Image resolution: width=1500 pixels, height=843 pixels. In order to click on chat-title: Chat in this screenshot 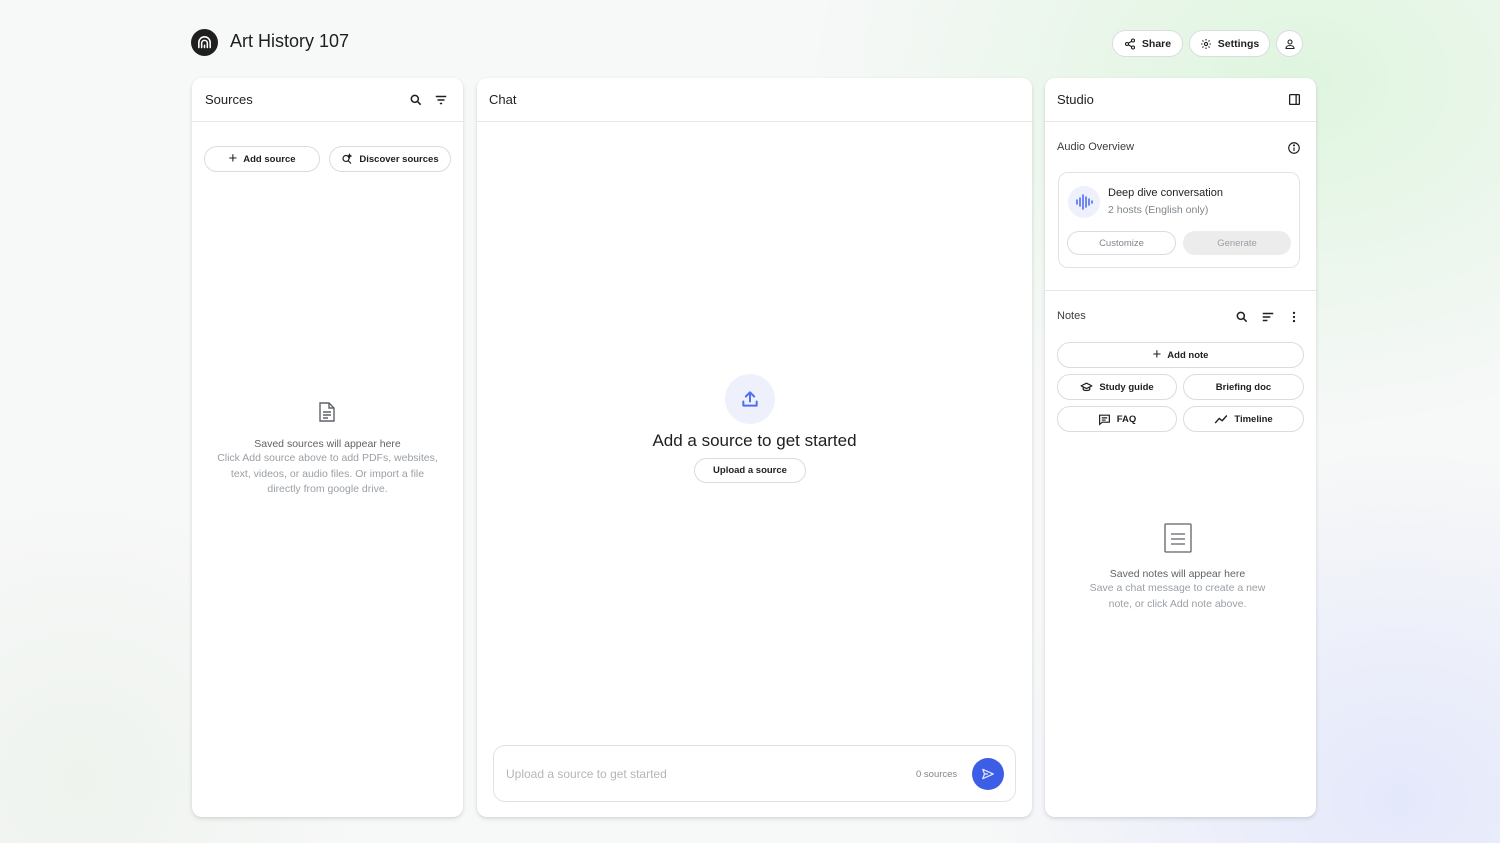, I will do `click(503, 99)`.